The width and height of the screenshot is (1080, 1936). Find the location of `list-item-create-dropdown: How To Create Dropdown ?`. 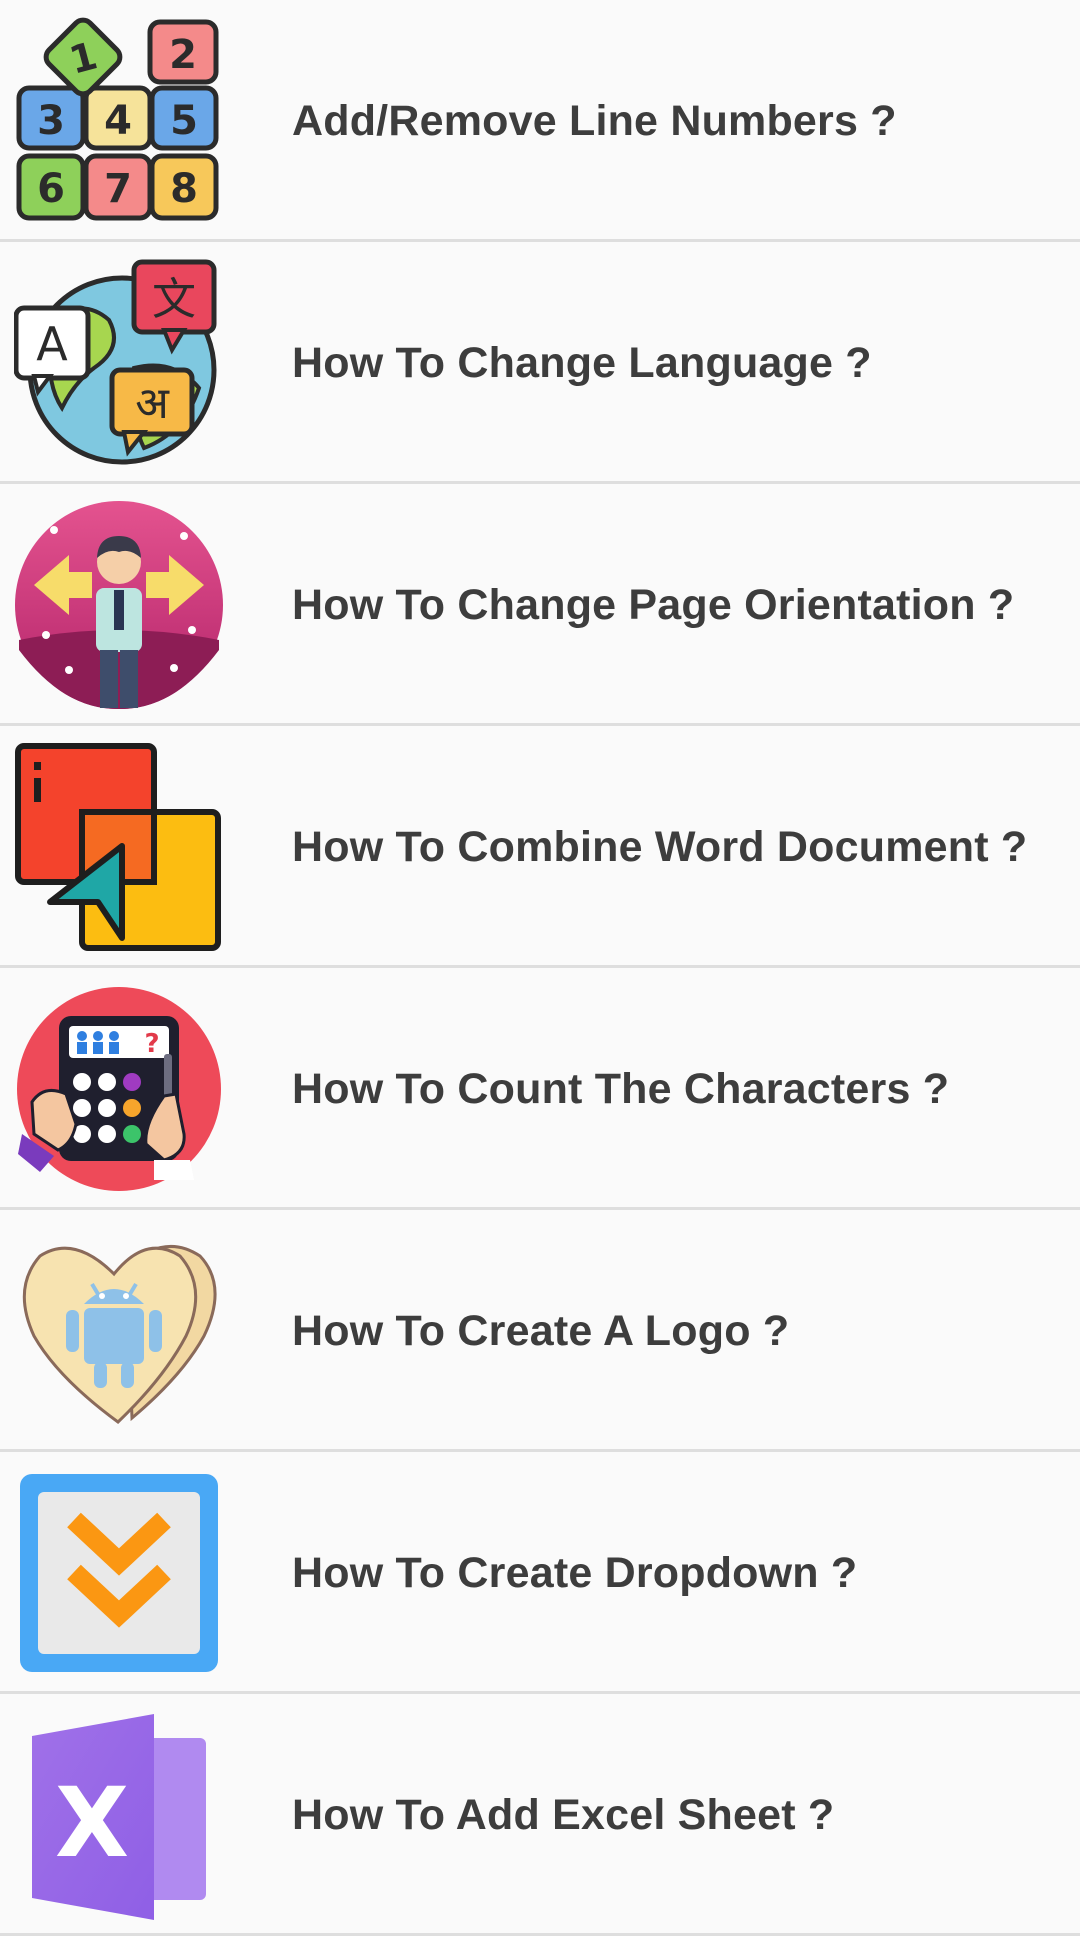

list-item-create-dropdown: How To Create Dropdown ? is located at coordinates (540, 1573).